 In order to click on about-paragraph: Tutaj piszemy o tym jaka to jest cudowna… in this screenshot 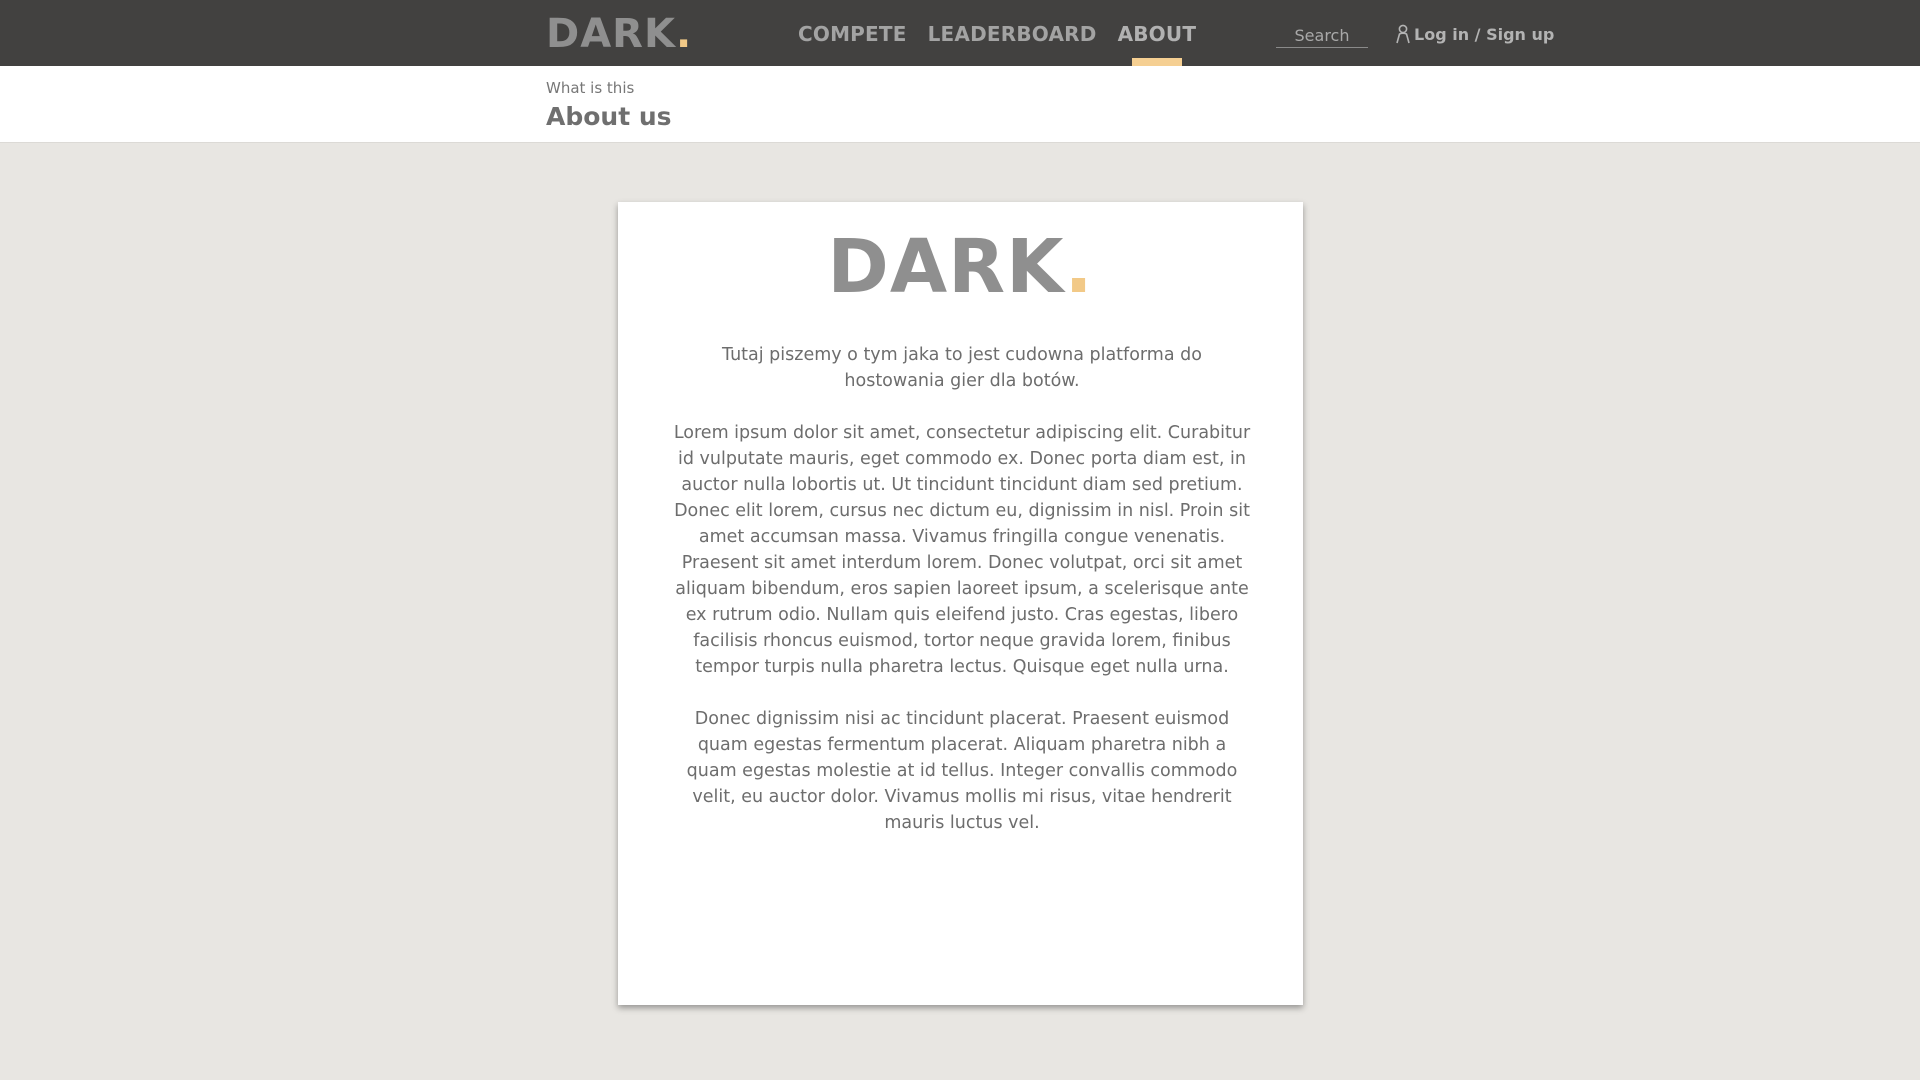, I will do `click(962, 368)`.